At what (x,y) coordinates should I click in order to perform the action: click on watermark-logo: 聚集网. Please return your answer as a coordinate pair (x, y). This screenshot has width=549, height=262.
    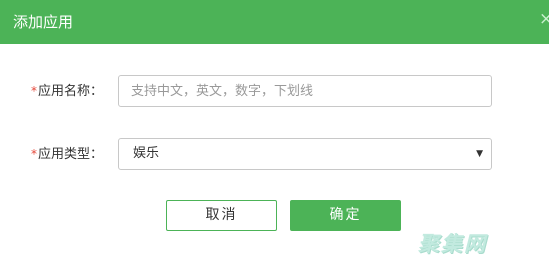
    Looking at the image, I should click on (452, 244).